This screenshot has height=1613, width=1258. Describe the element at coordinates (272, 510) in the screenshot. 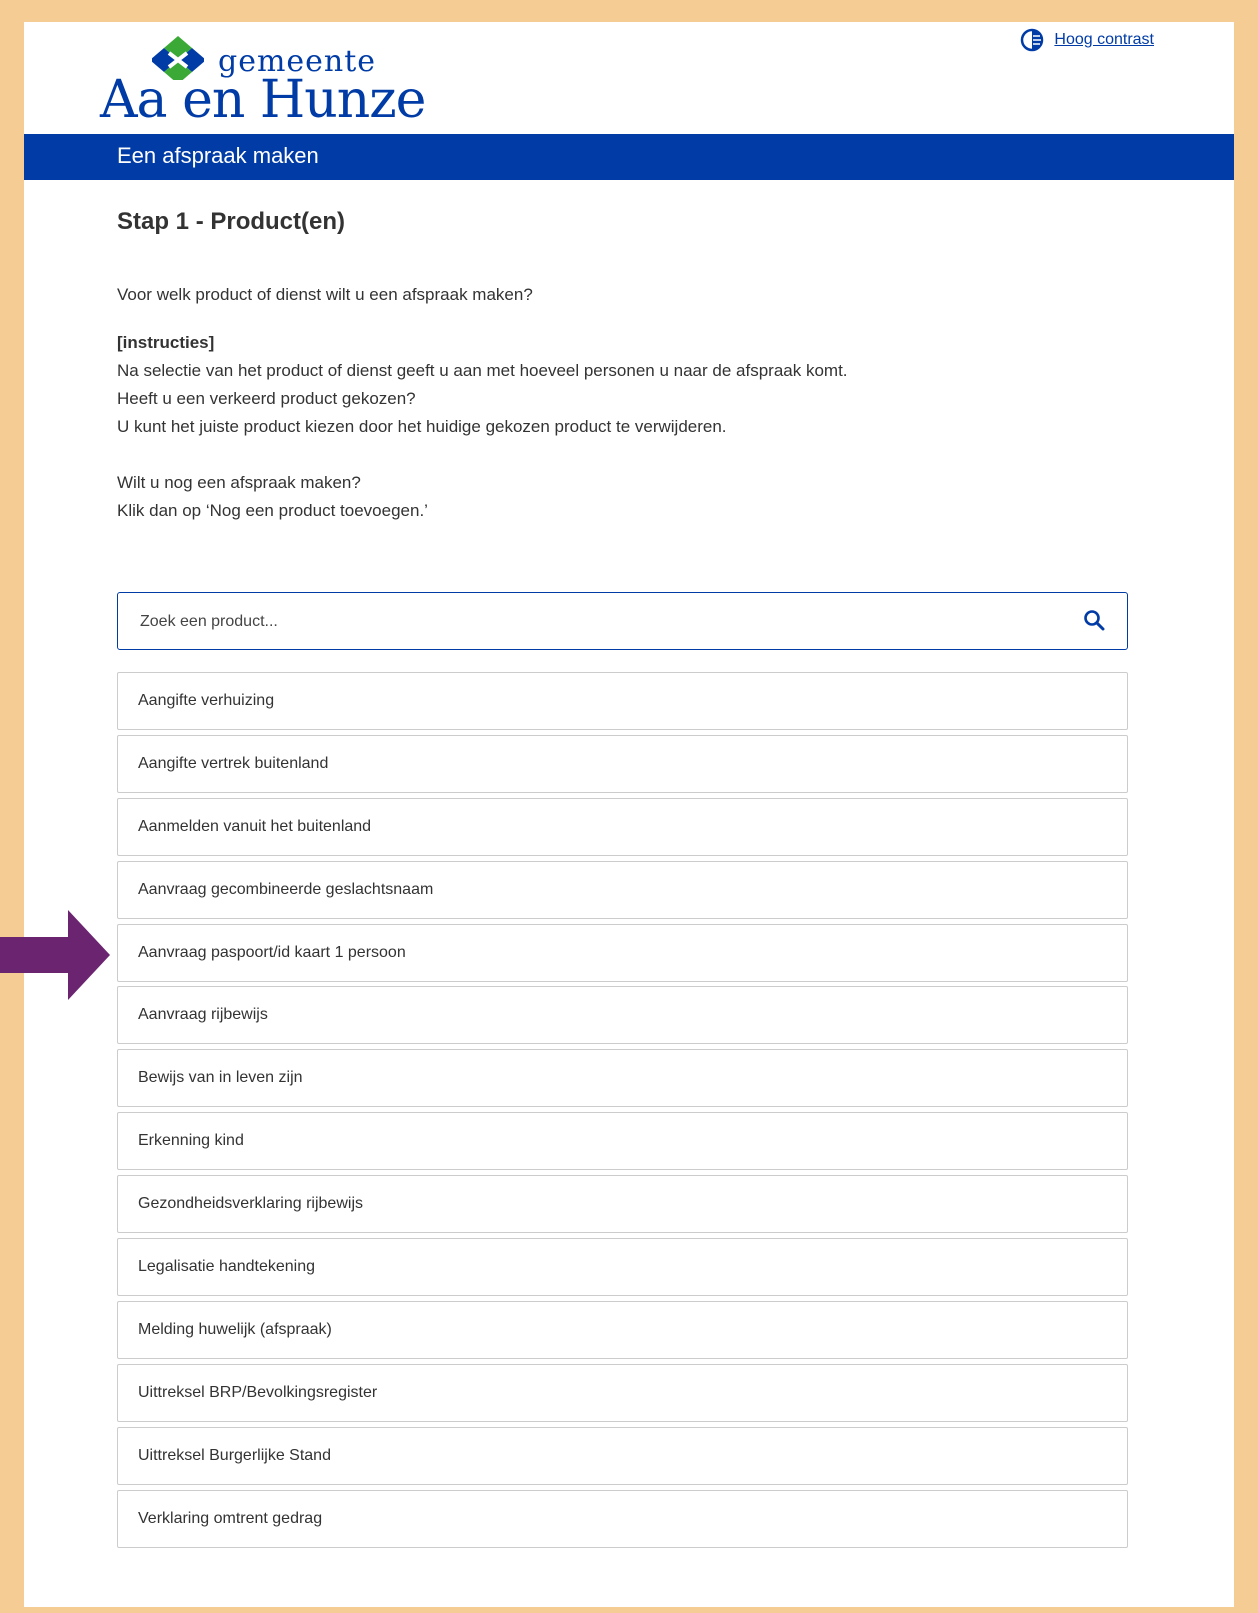

I see `more-line: Klik dan op ‘Nog een product toevoegen.’` at that location.